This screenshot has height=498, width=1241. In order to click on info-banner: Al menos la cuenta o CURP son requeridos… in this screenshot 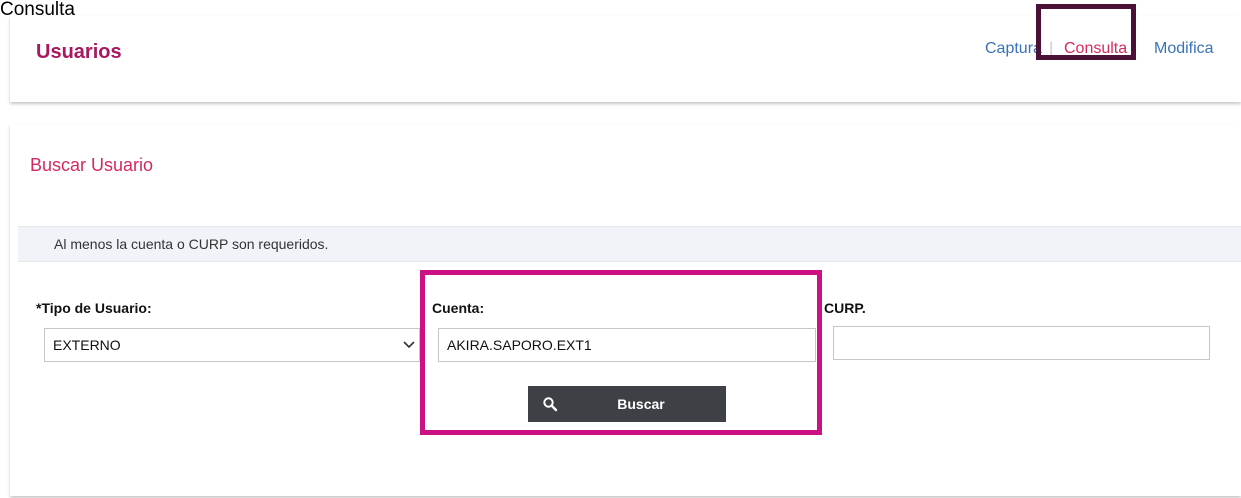, I will do `click(629, 244)`.